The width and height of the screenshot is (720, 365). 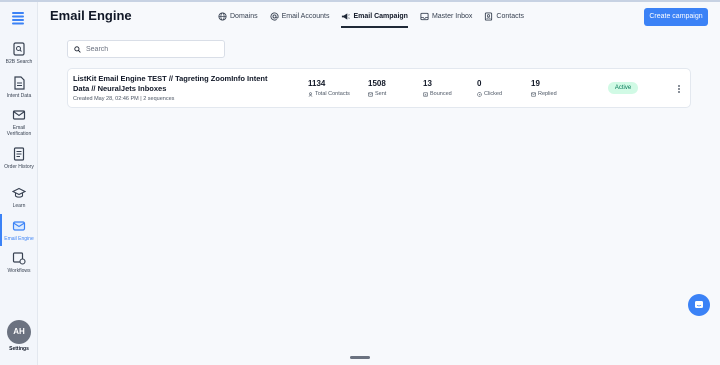 I want to click on at-icon, so click(x=274, y=15).